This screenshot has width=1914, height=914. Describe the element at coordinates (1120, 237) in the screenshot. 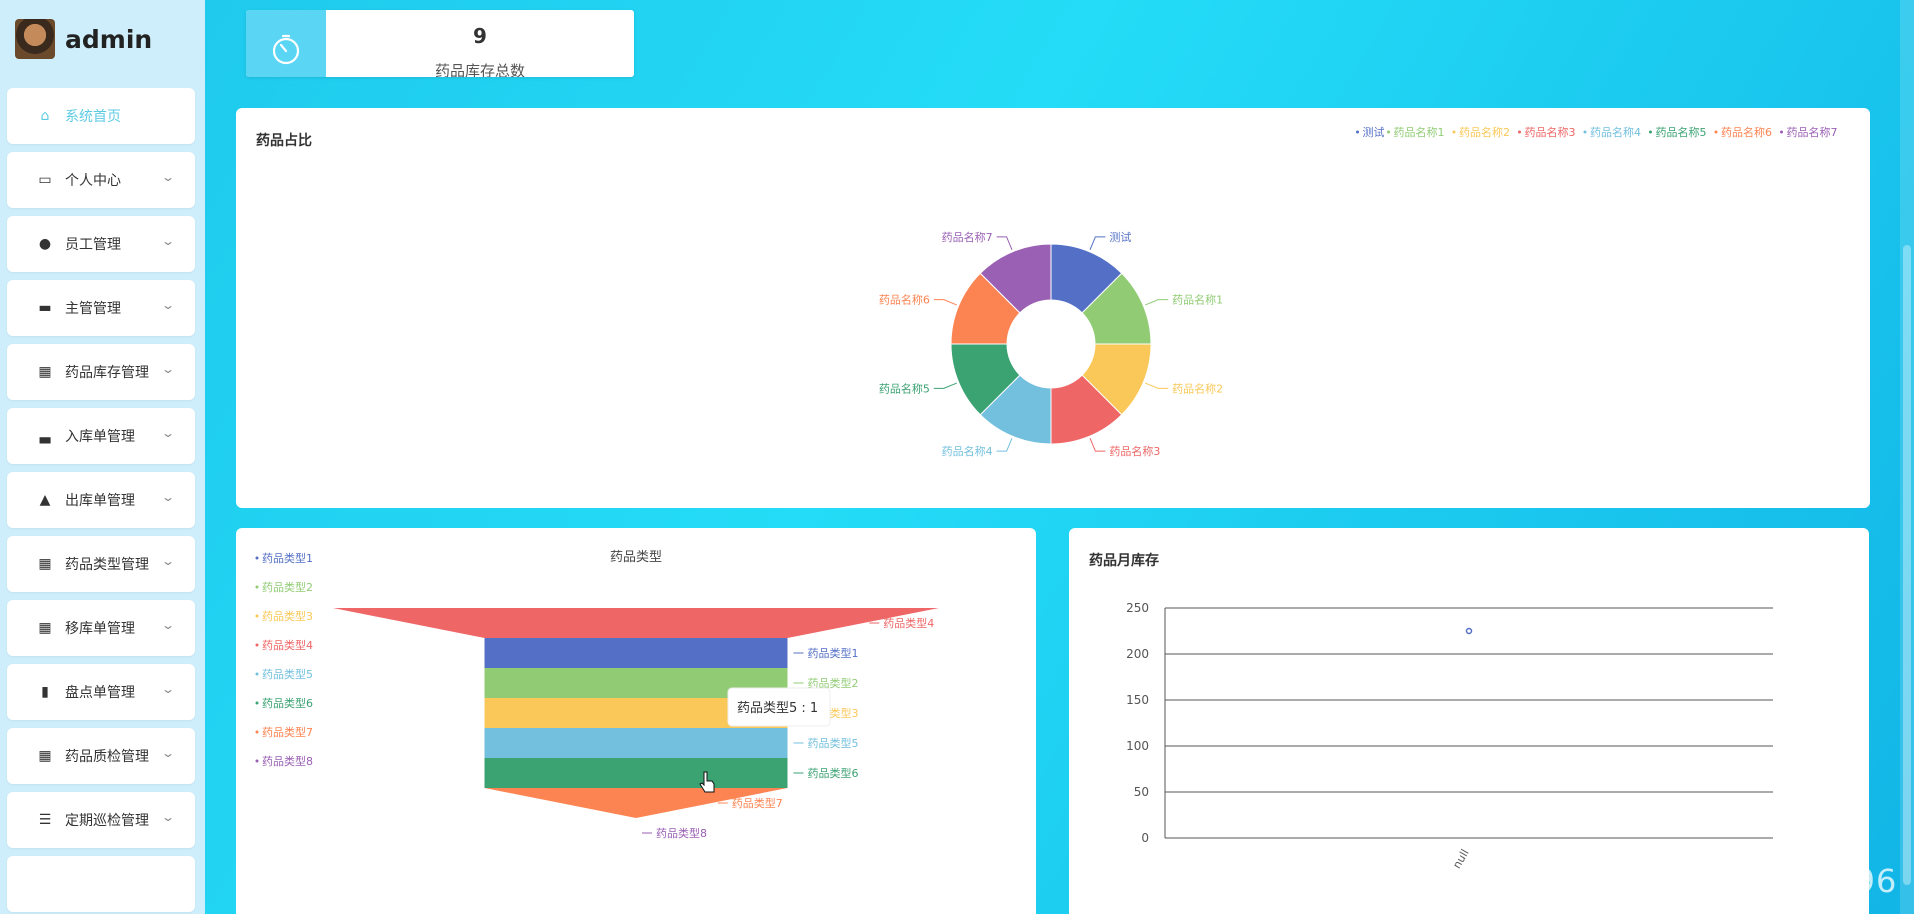

I see `pie-label: 测试` at that location.